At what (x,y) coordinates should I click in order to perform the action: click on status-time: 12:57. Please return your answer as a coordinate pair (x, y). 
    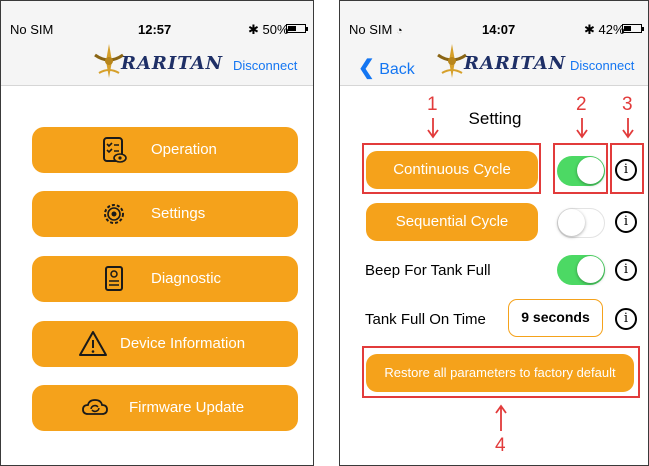
    Looking at the image, I should click on (155, 29).